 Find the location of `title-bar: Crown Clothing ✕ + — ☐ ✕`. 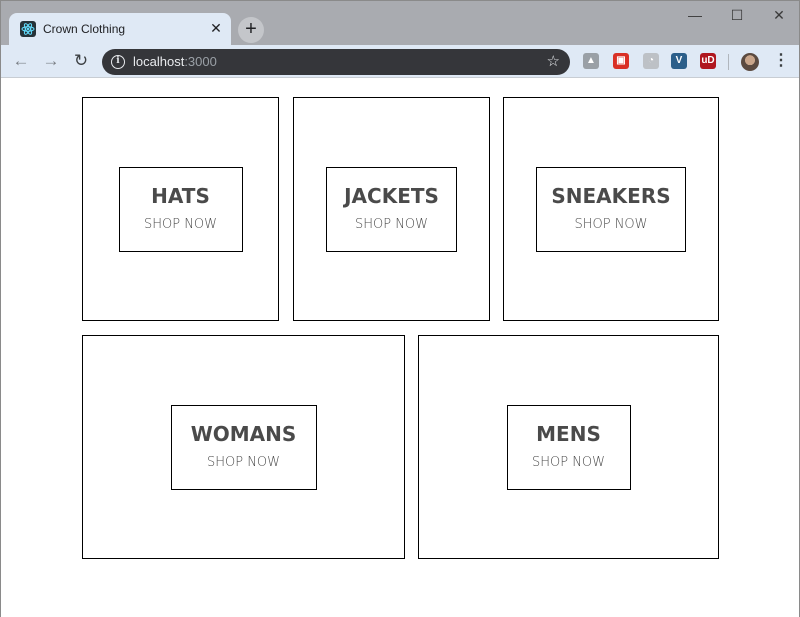

title-bar: Crown Clothing ✕ + — ☐ ✕ is located at coordinates (400, 23).